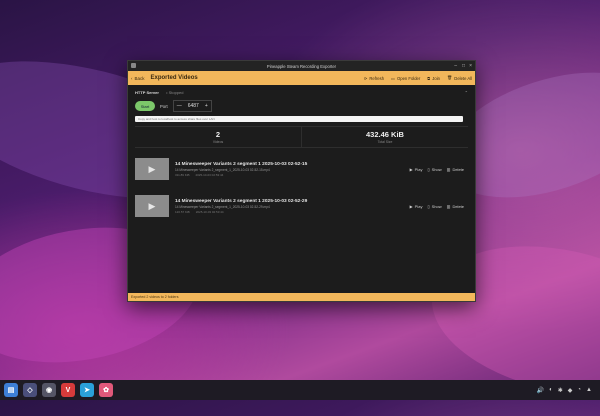 This screenshot has width=600, height=416. Describe the element at coordinates (155, 297) in the screenshot. I see `status-text: Exported 2 videos to 2 folders` at that location.